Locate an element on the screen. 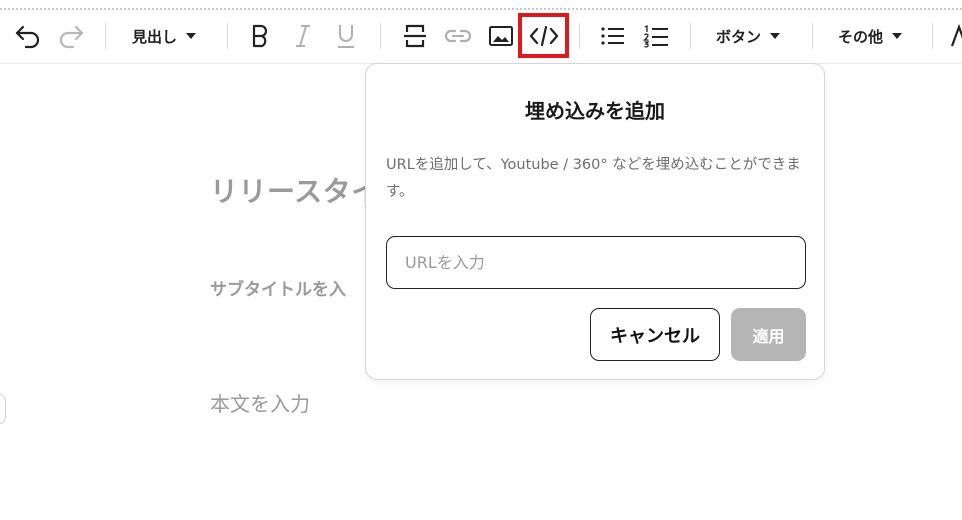  undo-button is located at coordinates (28, 36).